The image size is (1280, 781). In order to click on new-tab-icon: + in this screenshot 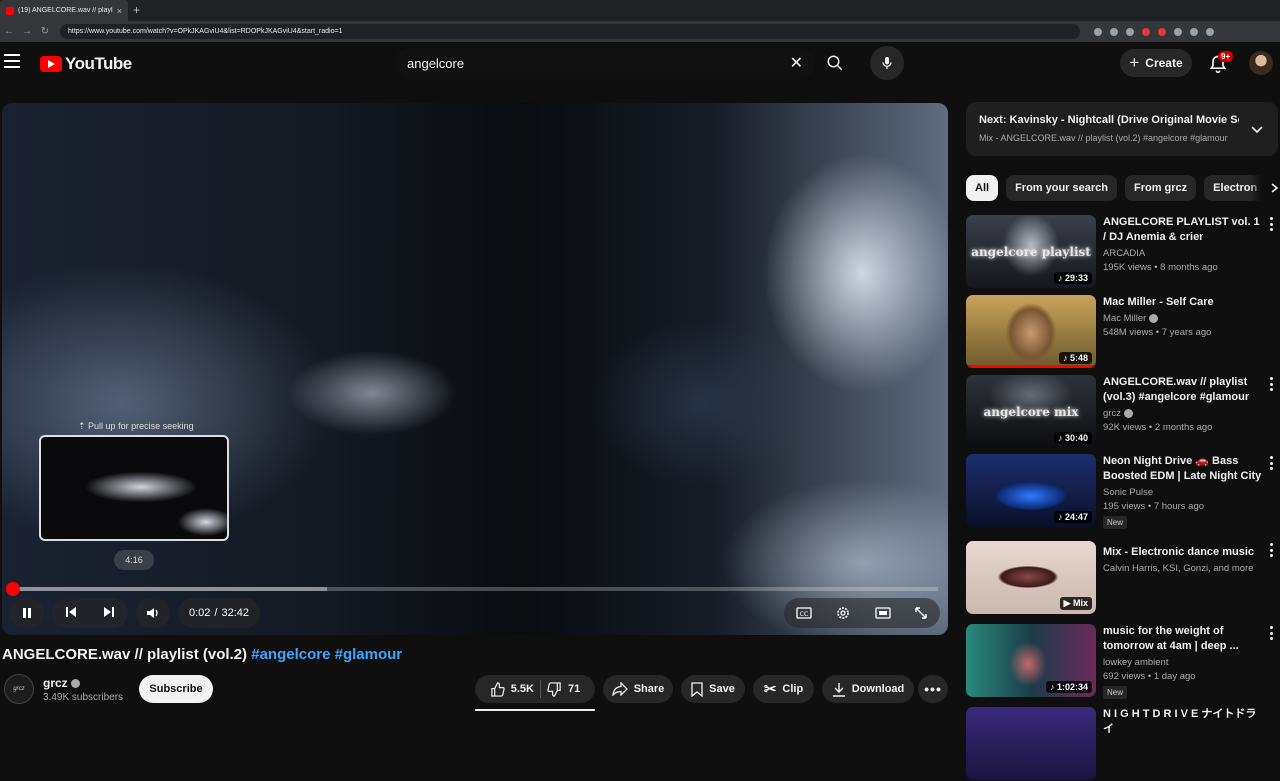, I will do `click(136, 10)`.